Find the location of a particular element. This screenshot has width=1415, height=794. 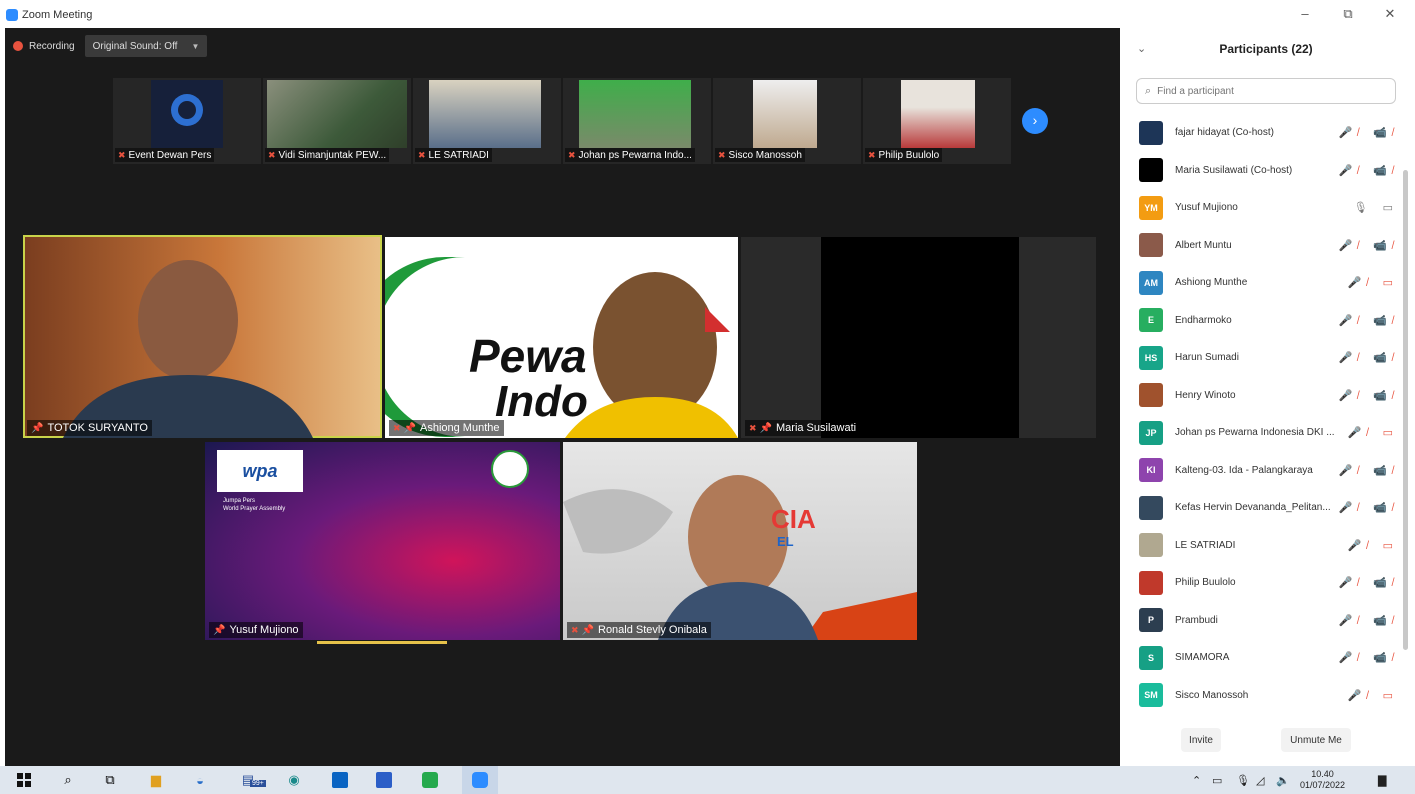

app-icon: ◒ is located at coordinates (200, 780).